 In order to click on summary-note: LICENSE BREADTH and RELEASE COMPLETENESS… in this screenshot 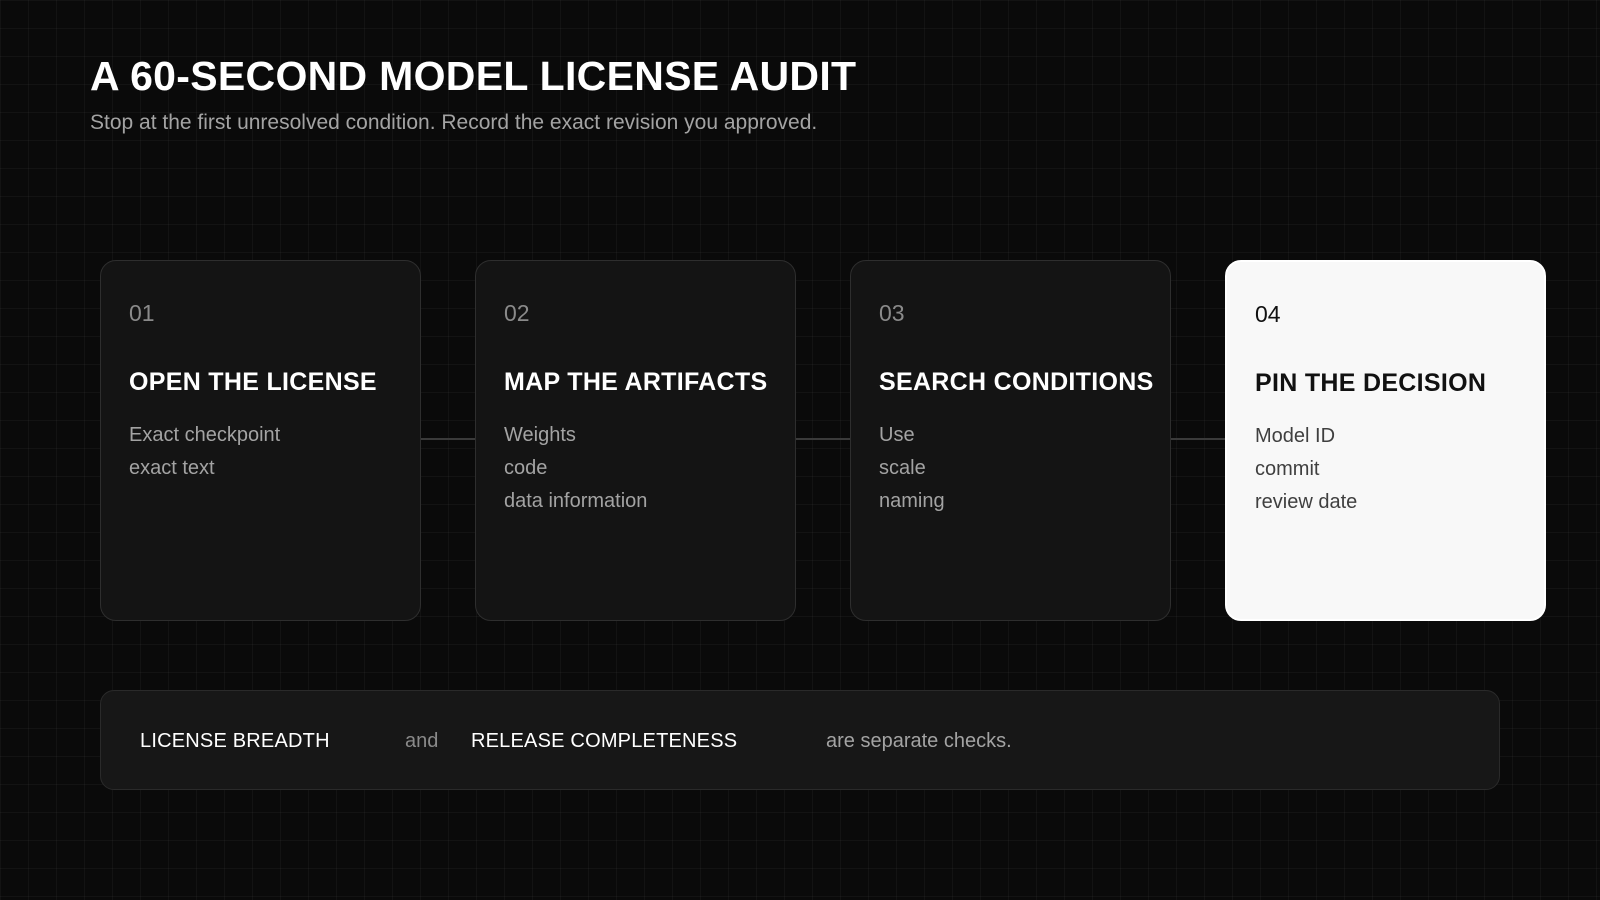, I will do `click(800, 740)`.